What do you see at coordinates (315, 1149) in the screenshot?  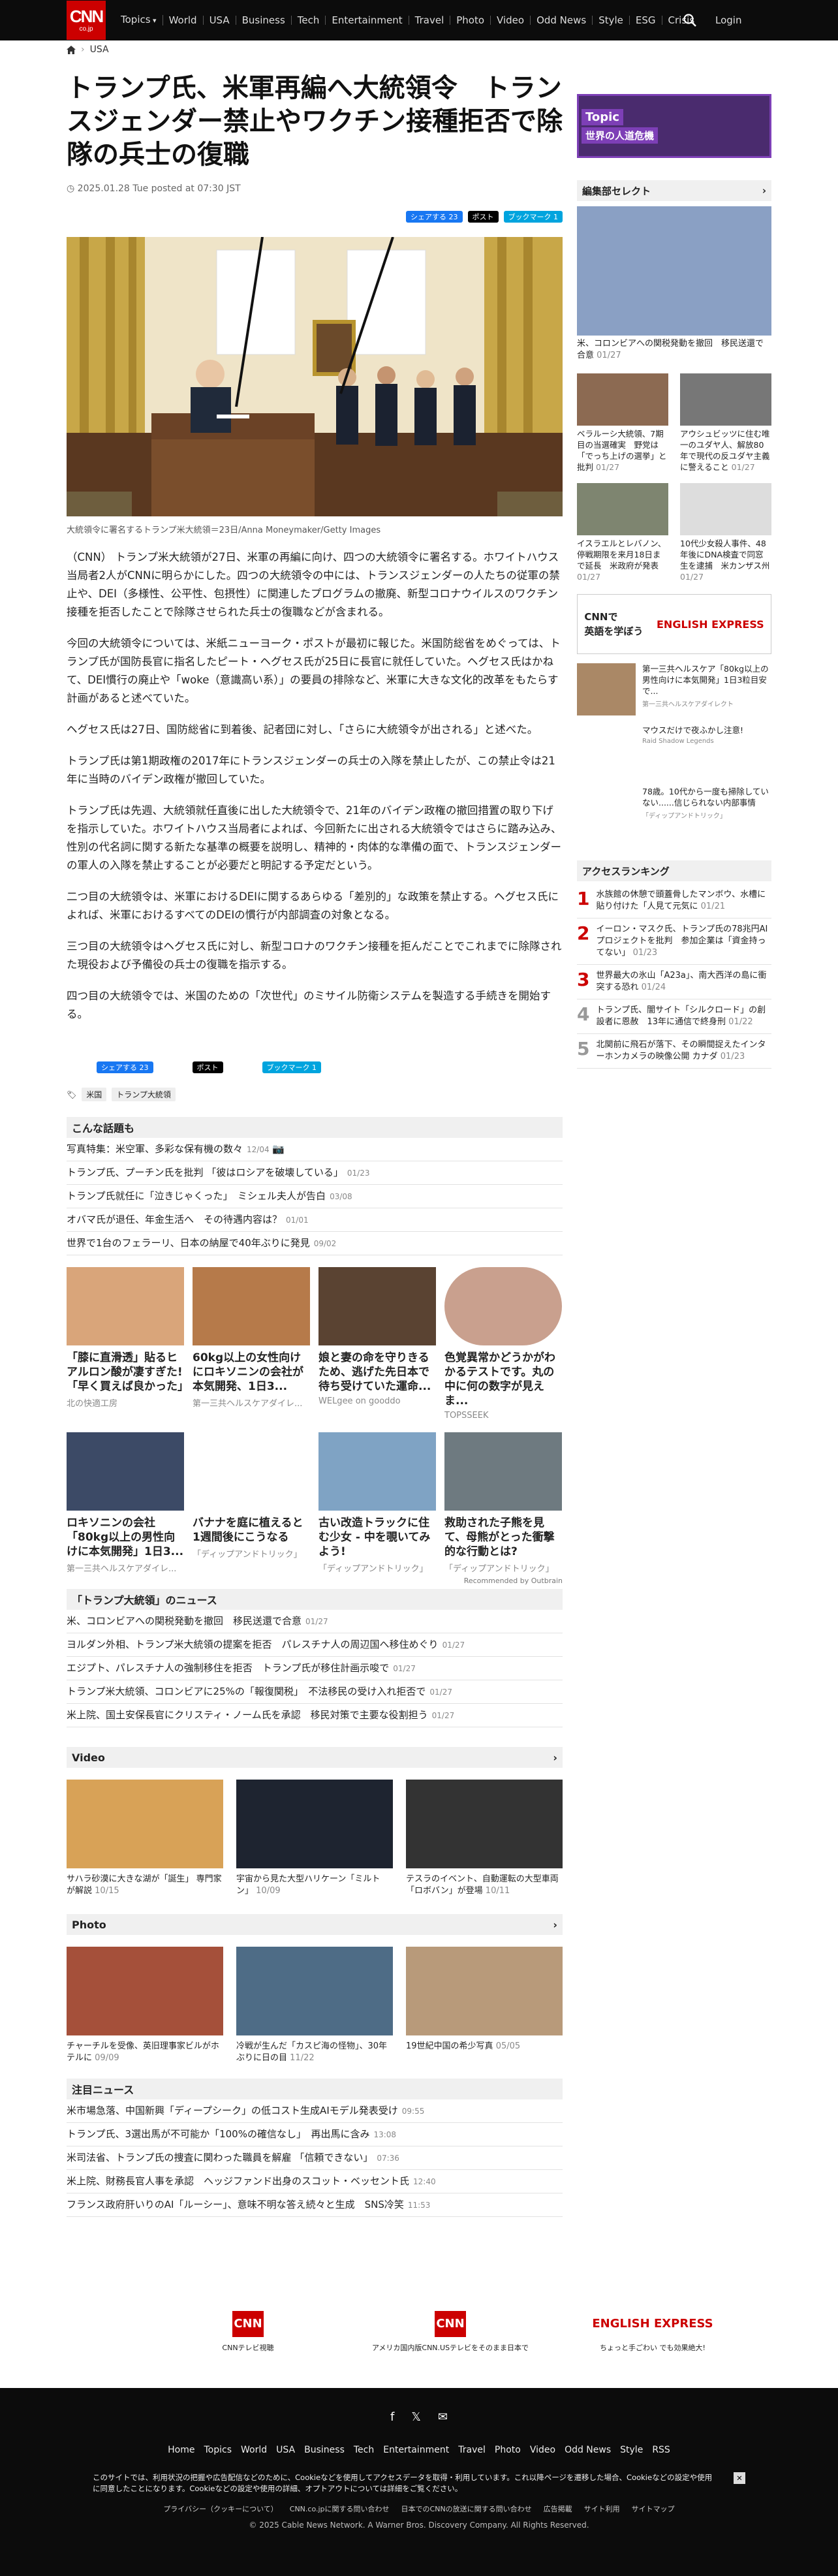 I see `list-item: 写真特集：米空軍、多彩な保有機の数々 12/04 📷` at bounding box center [315, 1149].